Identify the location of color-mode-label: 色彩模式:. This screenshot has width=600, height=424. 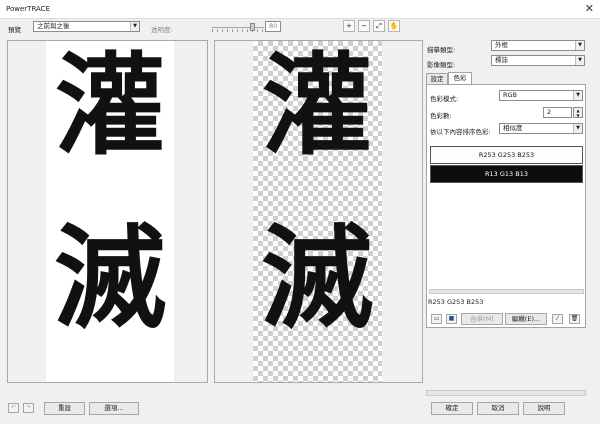
(444, 99).